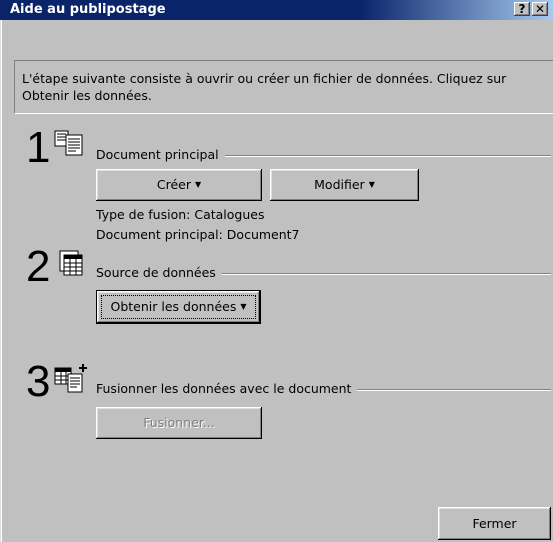  I want to click on get-data-button-label: Obtenir les données, so click(173, 306).